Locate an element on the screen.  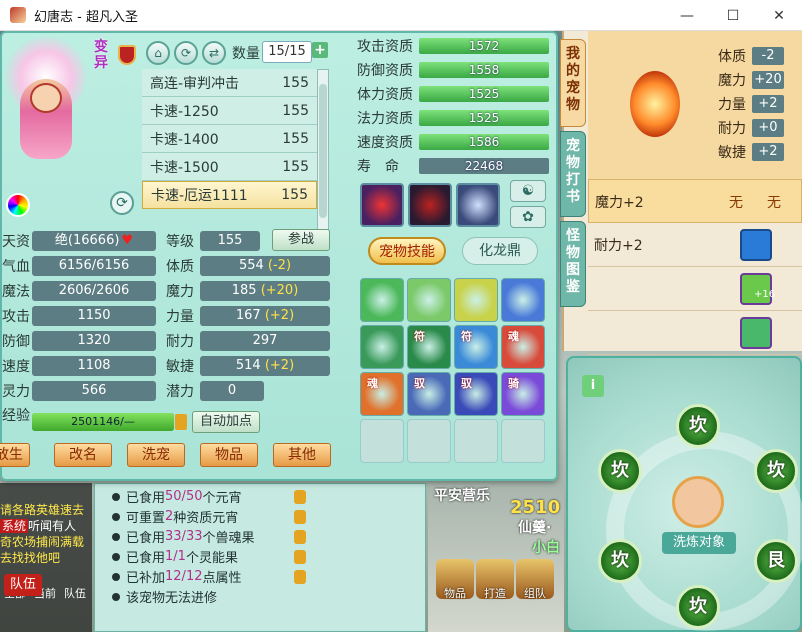
pet-portrait is located at coordinates (46, 103).